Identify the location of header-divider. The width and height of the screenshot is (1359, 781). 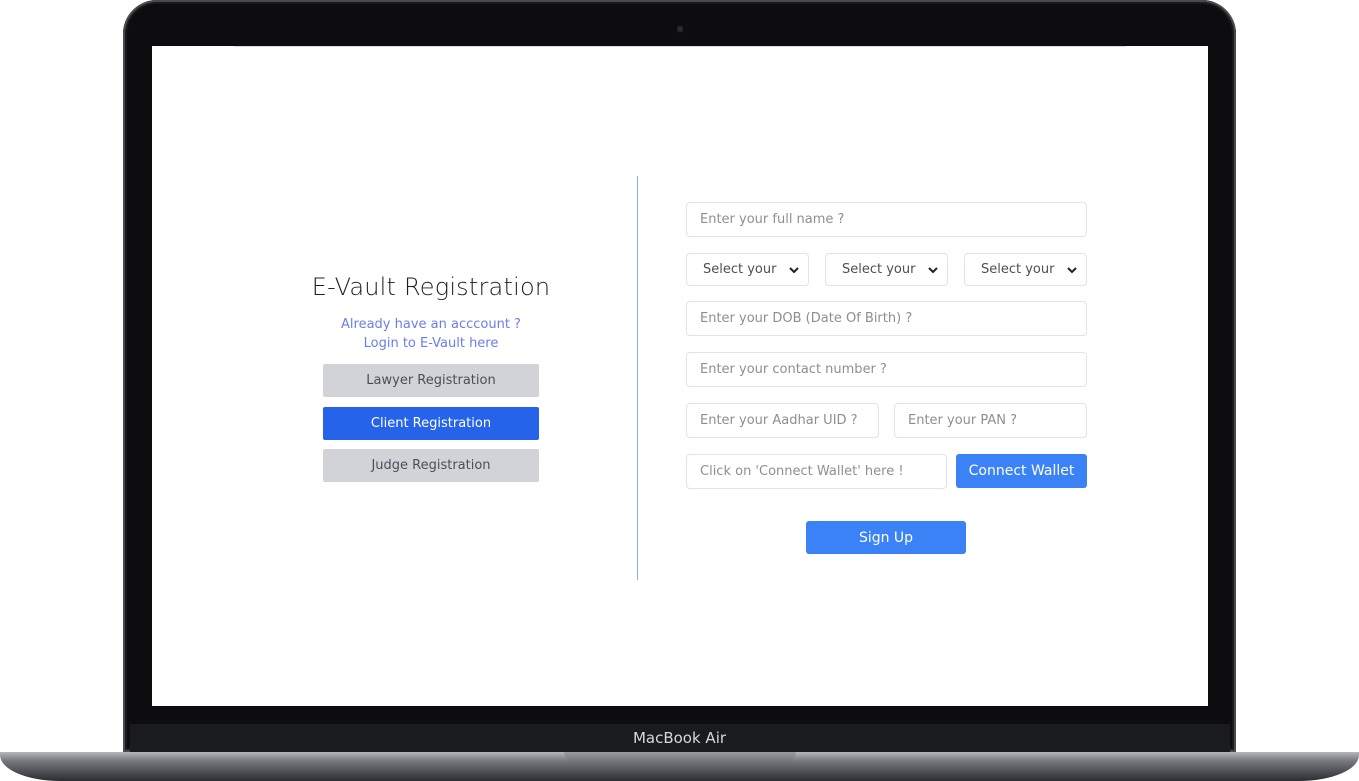
(680, 46).